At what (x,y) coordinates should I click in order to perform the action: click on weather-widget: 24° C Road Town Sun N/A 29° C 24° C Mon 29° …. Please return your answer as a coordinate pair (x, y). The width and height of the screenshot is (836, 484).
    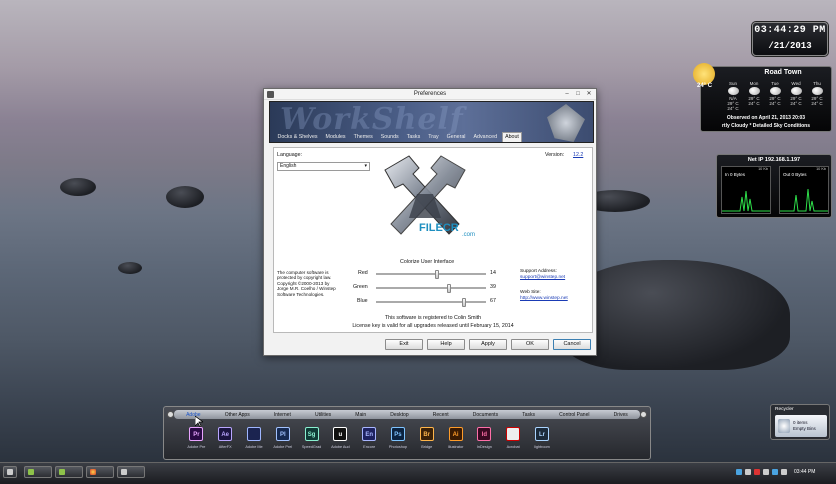
    Looking at the image, I should click on (762, 97).